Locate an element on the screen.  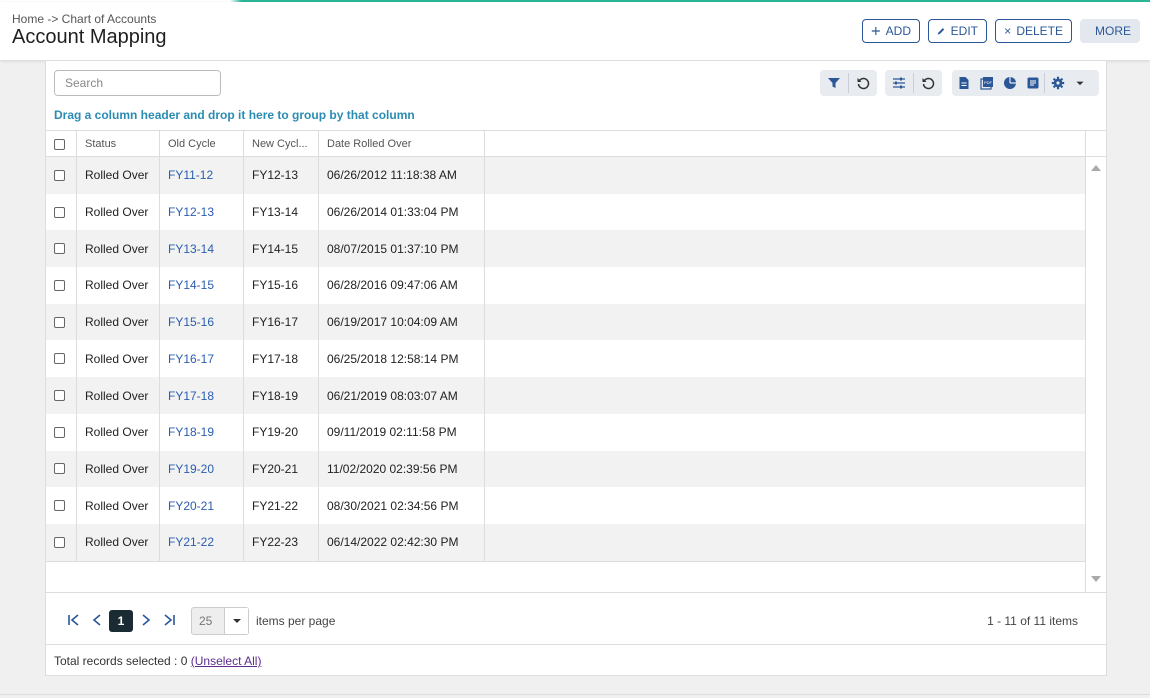
old-cycle-link: FY11-12 is located at coordinates (190, 175).